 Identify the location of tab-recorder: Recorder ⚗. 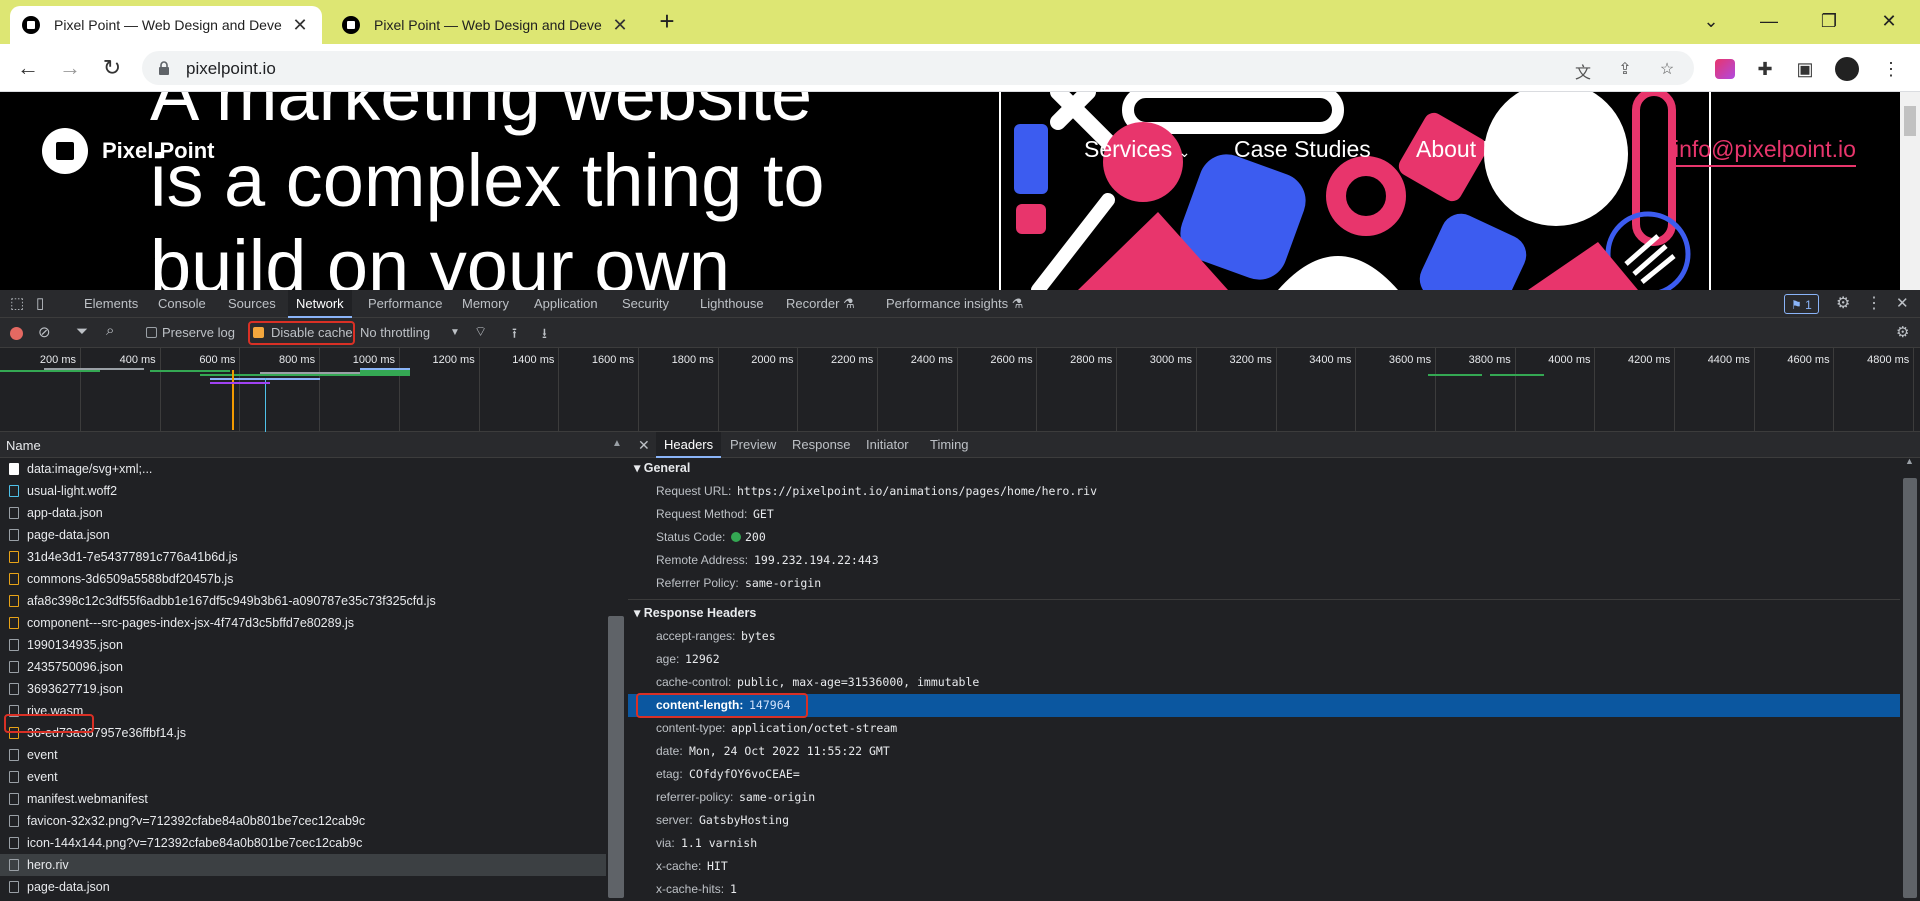
(820, 304).